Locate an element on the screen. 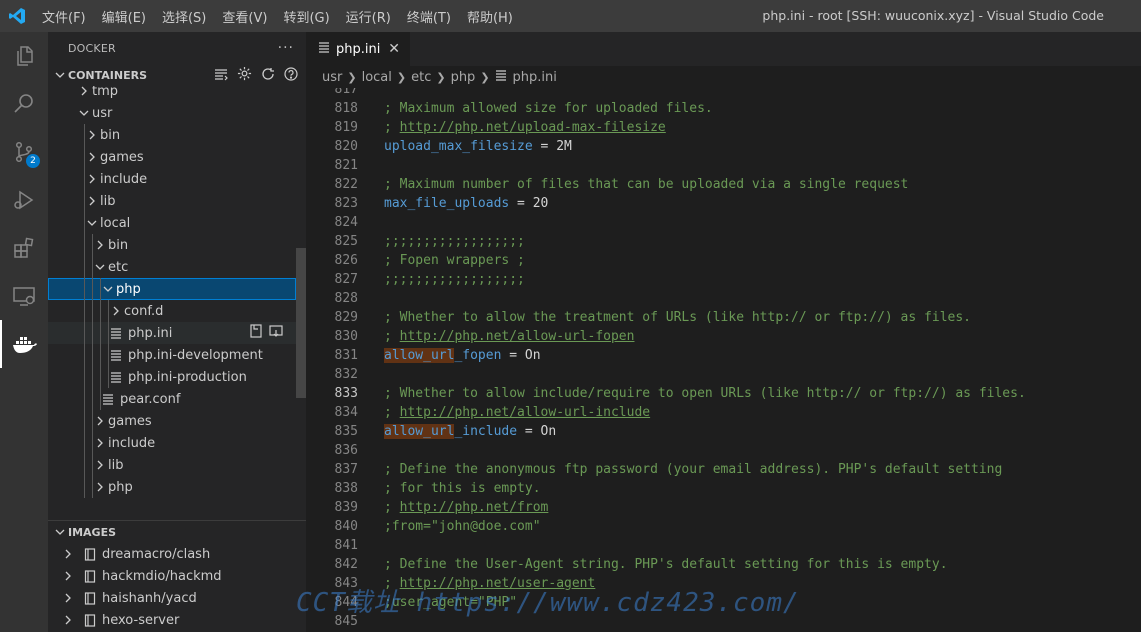 This screenshot has height=632, width=1141. image-item: dreamacro/clash is located at coordinates (177, 554).